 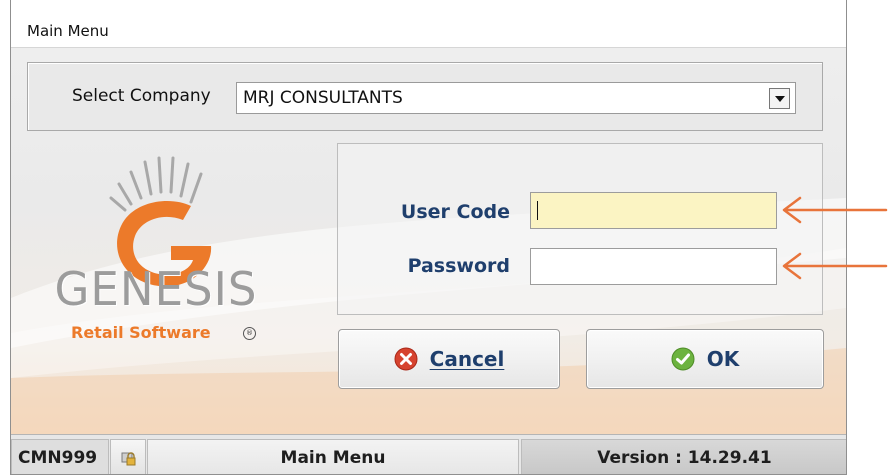 I want to click on company-dropdown: MRJ CONSULTANTS, so click(x=516, y=98).